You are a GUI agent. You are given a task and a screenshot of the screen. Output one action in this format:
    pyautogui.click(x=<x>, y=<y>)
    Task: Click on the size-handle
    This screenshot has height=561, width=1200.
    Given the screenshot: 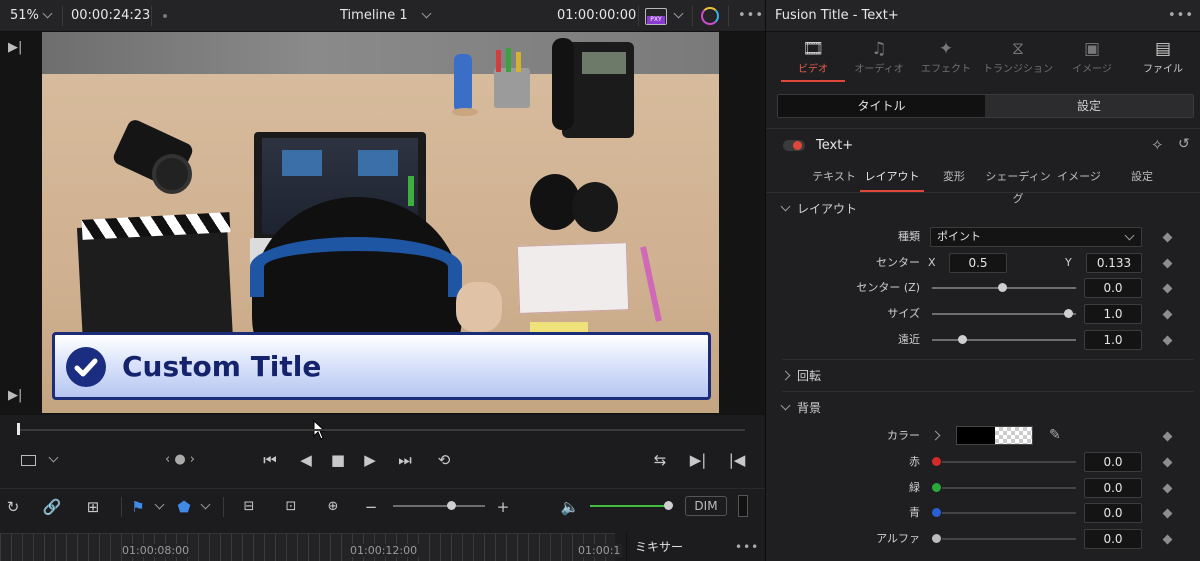 What is the action you would take?
    pyautogui.click(x=1068, y=313)
    